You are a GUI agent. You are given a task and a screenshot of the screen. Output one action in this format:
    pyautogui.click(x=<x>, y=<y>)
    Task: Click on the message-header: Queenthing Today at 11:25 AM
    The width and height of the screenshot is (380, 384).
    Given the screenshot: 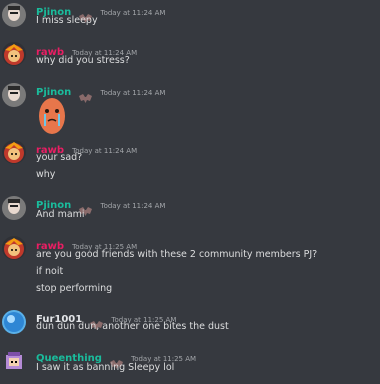 What is the action you would take?
    pyautogui.click(x=116, y=358)
    